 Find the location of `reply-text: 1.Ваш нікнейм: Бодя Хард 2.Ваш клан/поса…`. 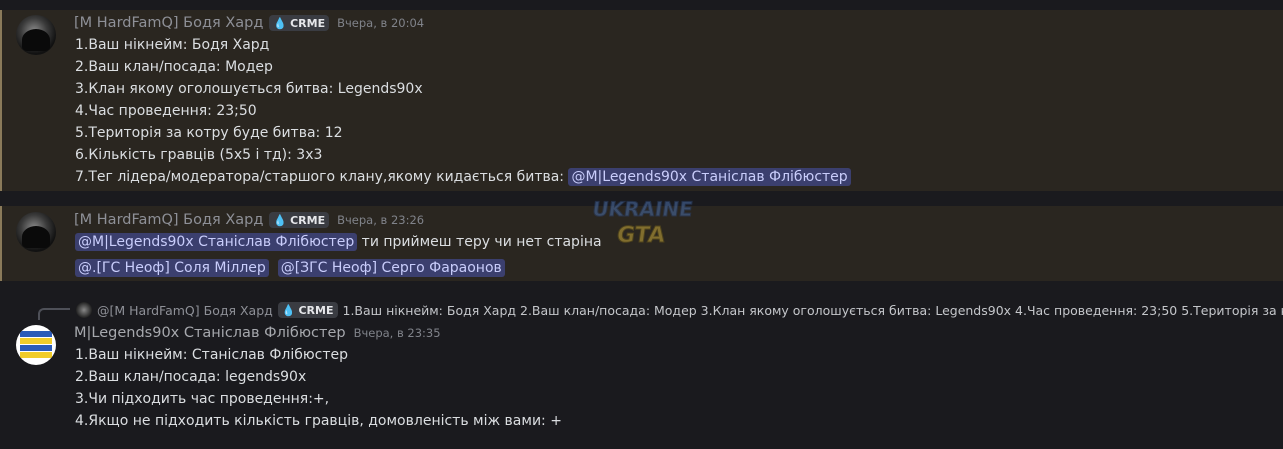

reply-text: 1.Ваш нікнейм: Бодя Хард 2.Ваш клан/поса… is located at coordinates (812, 310).